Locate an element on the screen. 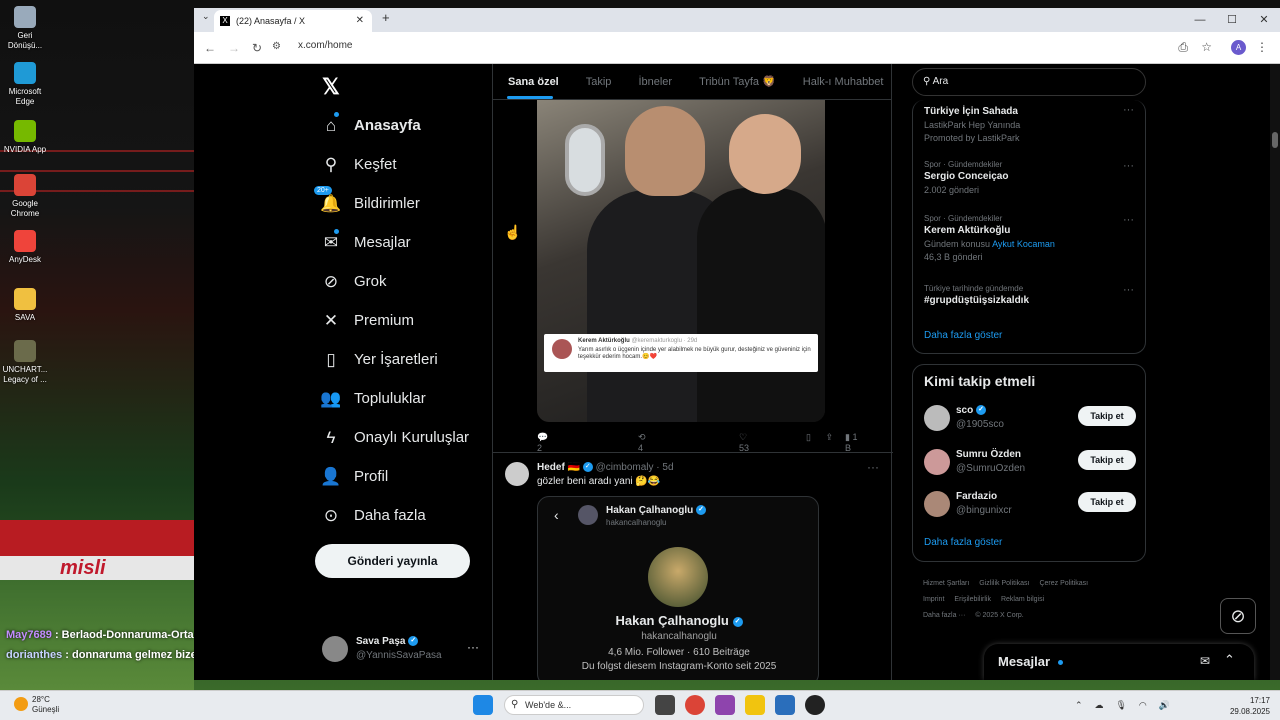 The image size is (1280, 720). tab-1: Takip is located at coordinates (599, 82).